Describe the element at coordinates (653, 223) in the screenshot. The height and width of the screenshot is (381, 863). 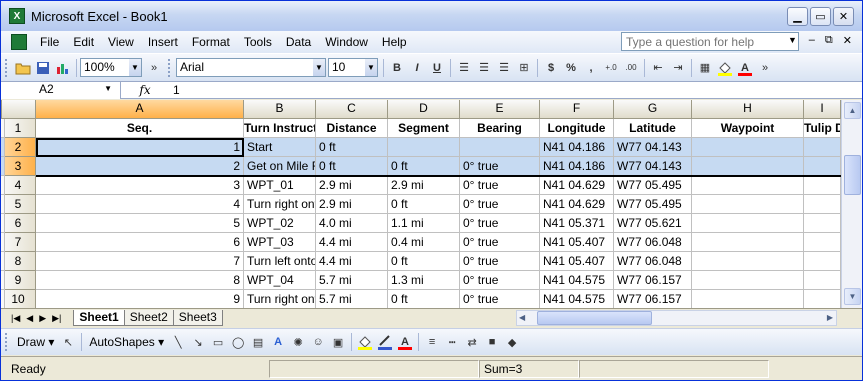
I see `cell: W77 05.621` at that location.